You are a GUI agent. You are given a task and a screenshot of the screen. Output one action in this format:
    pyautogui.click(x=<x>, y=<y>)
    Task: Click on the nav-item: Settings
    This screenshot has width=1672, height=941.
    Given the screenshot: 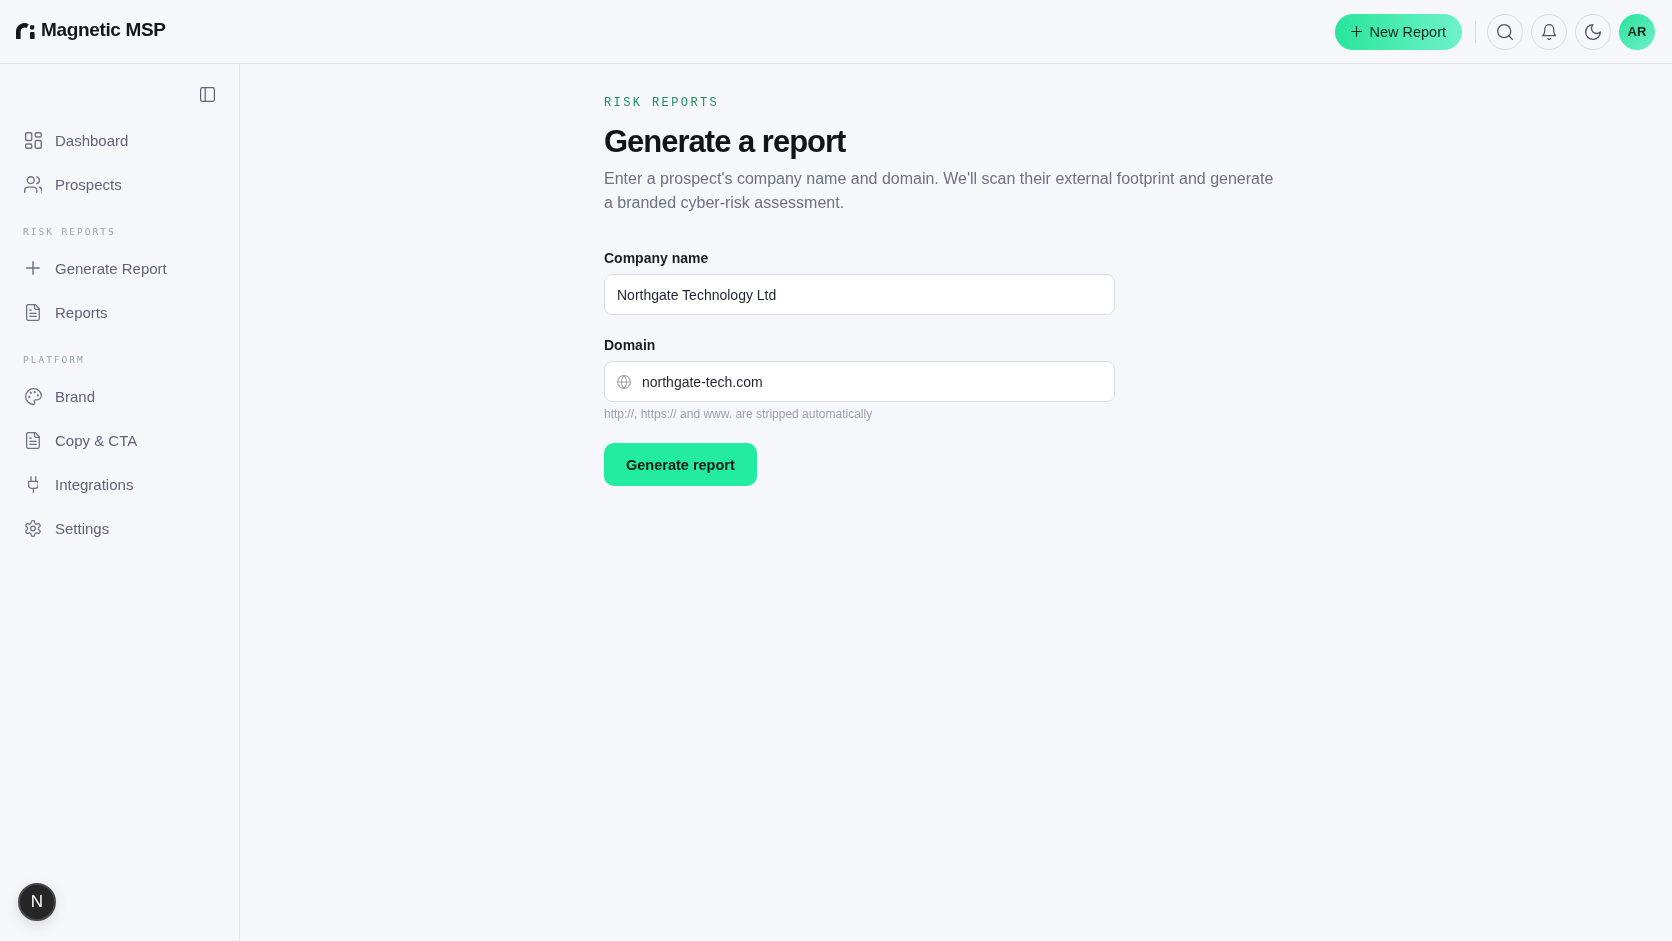 What is the action you would take?
    pyautogui.click(x=119, y=528)
    